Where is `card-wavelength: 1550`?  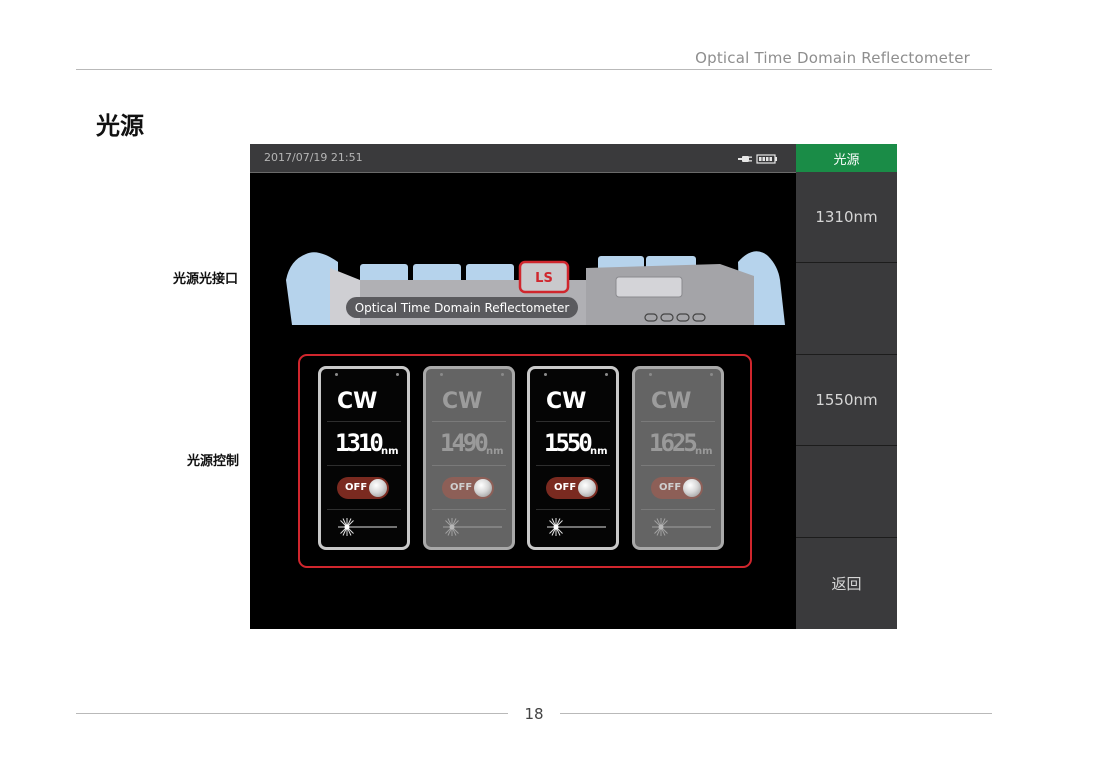 card-wavelength: 1550 is located at coordinates (568, 443).